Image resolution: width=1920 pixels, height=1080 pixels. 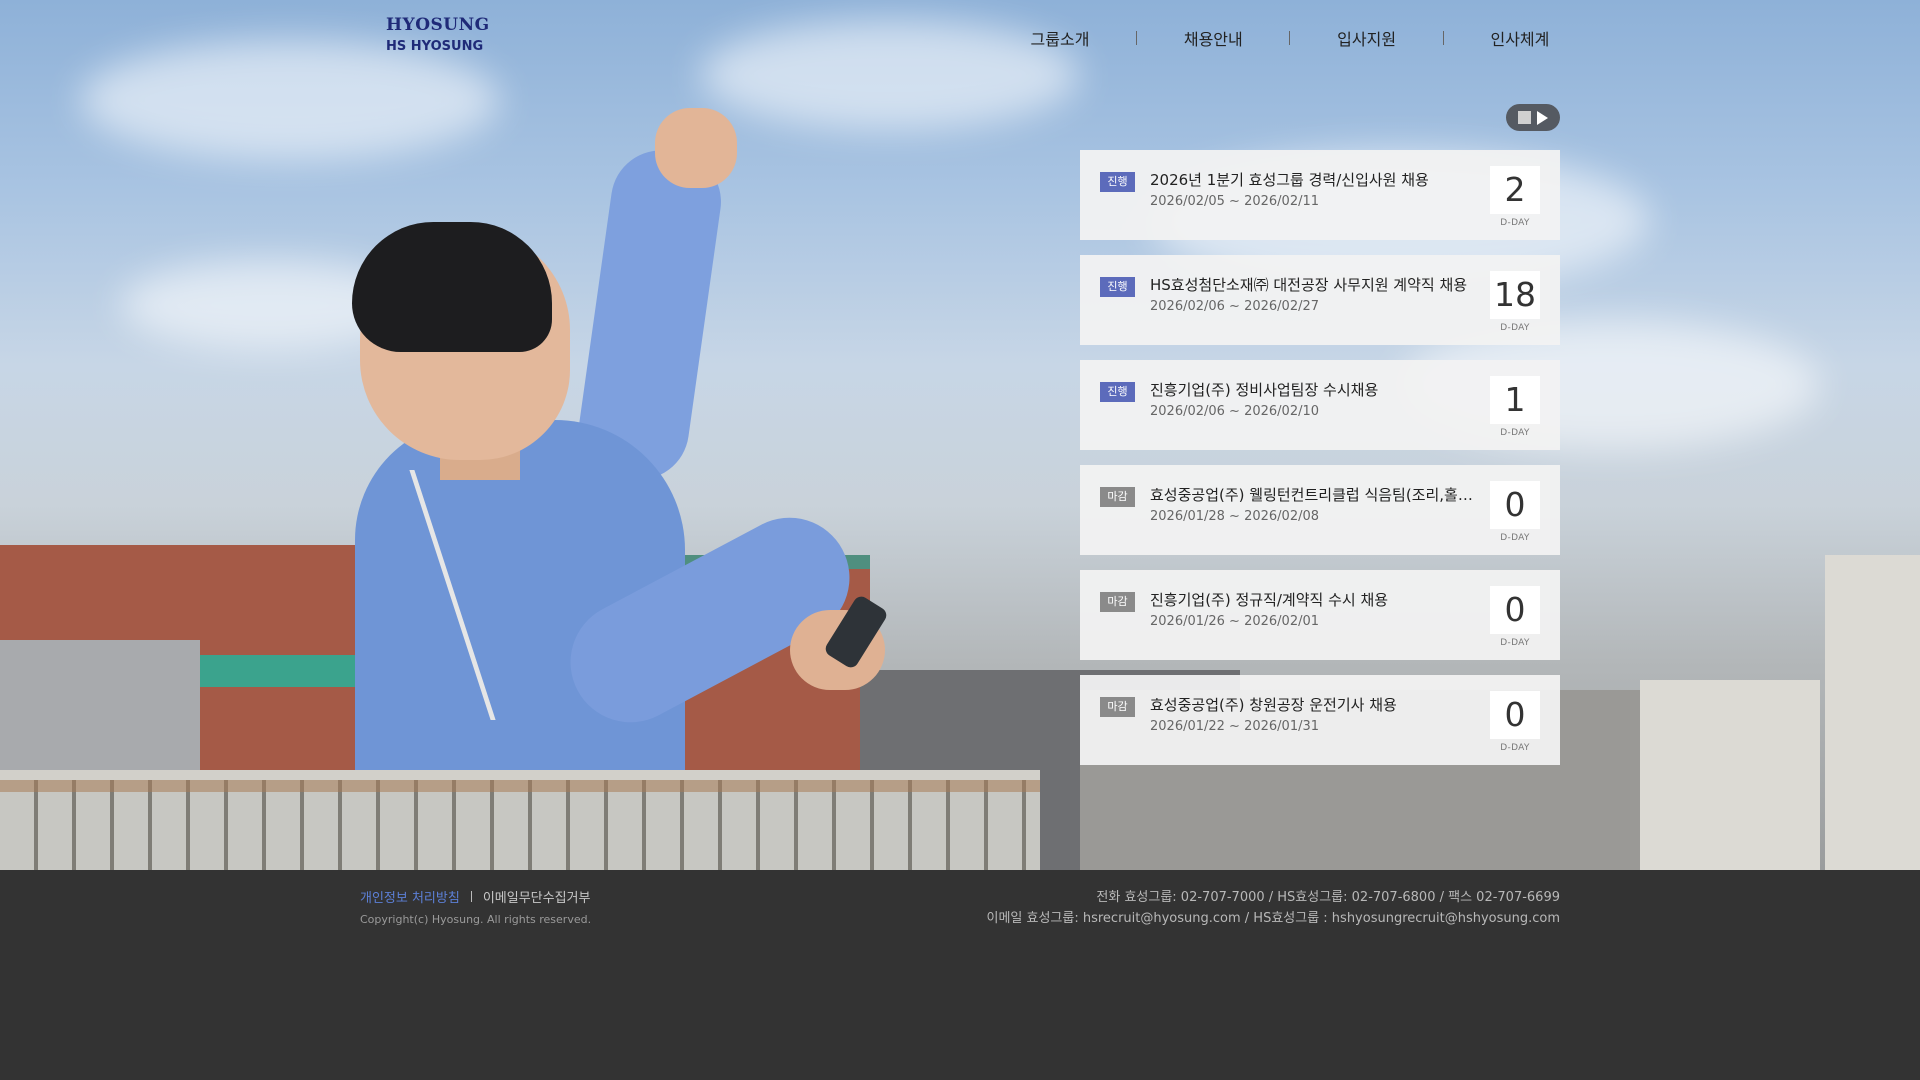 I want to click on dday-box: 18, so click(x=1515, y=295).